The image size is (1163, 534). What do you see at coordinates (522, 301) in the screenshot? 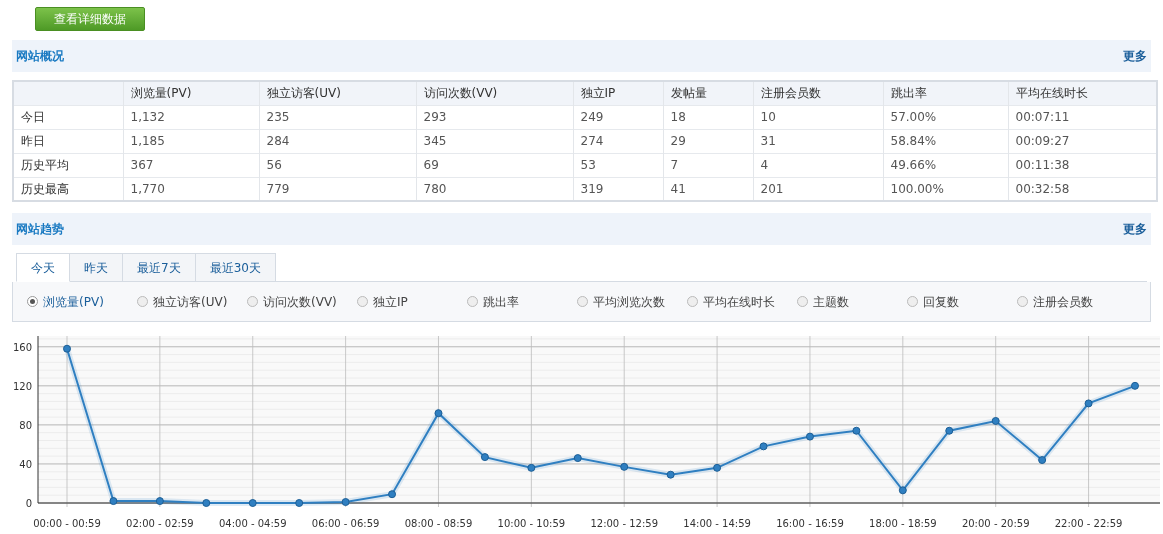
I see `metric-radio: 跳出率` at bounding box center [522, 301].